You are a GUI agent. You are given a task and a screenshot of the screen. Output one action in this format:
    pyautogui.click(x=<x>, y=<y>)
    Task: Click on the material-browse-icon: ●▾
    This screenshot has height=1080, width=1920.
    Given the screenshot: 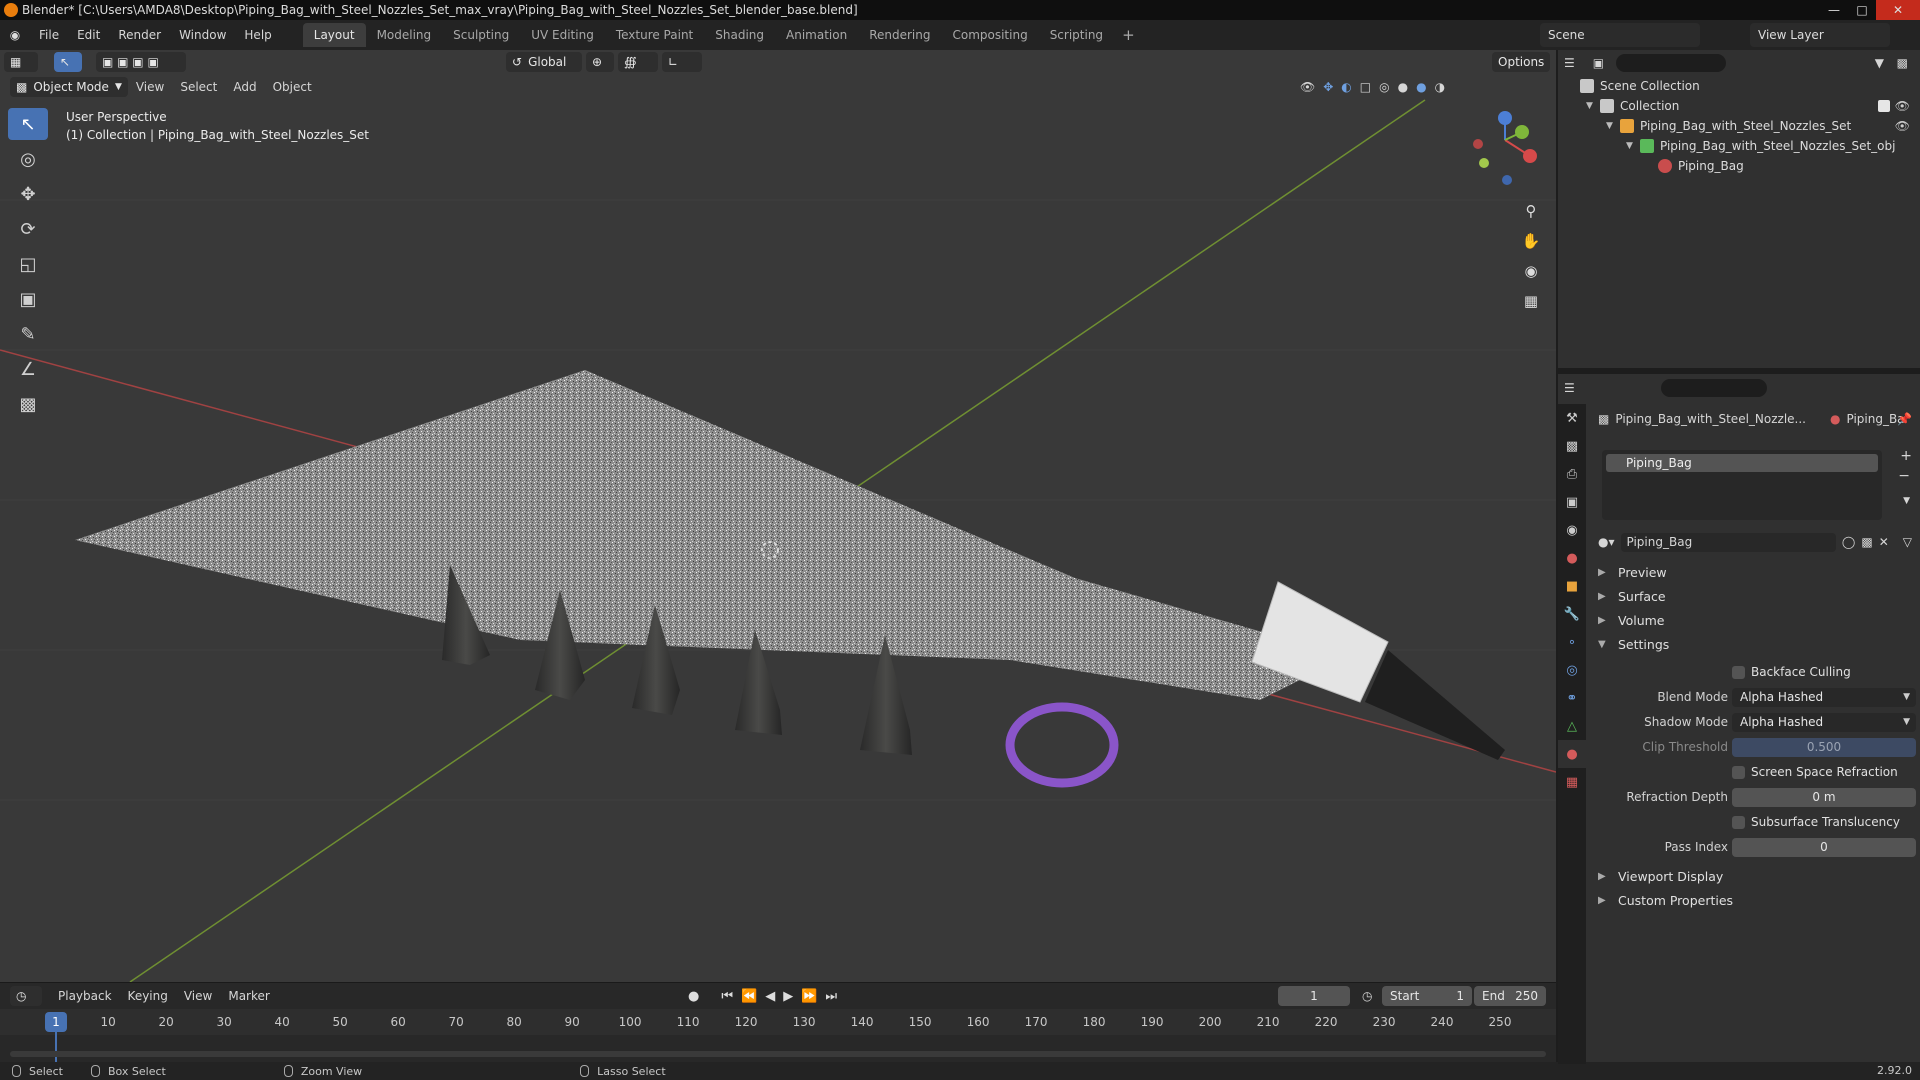 What is the action you would take?
    pyautogui.click(x=1606, y=542)
    